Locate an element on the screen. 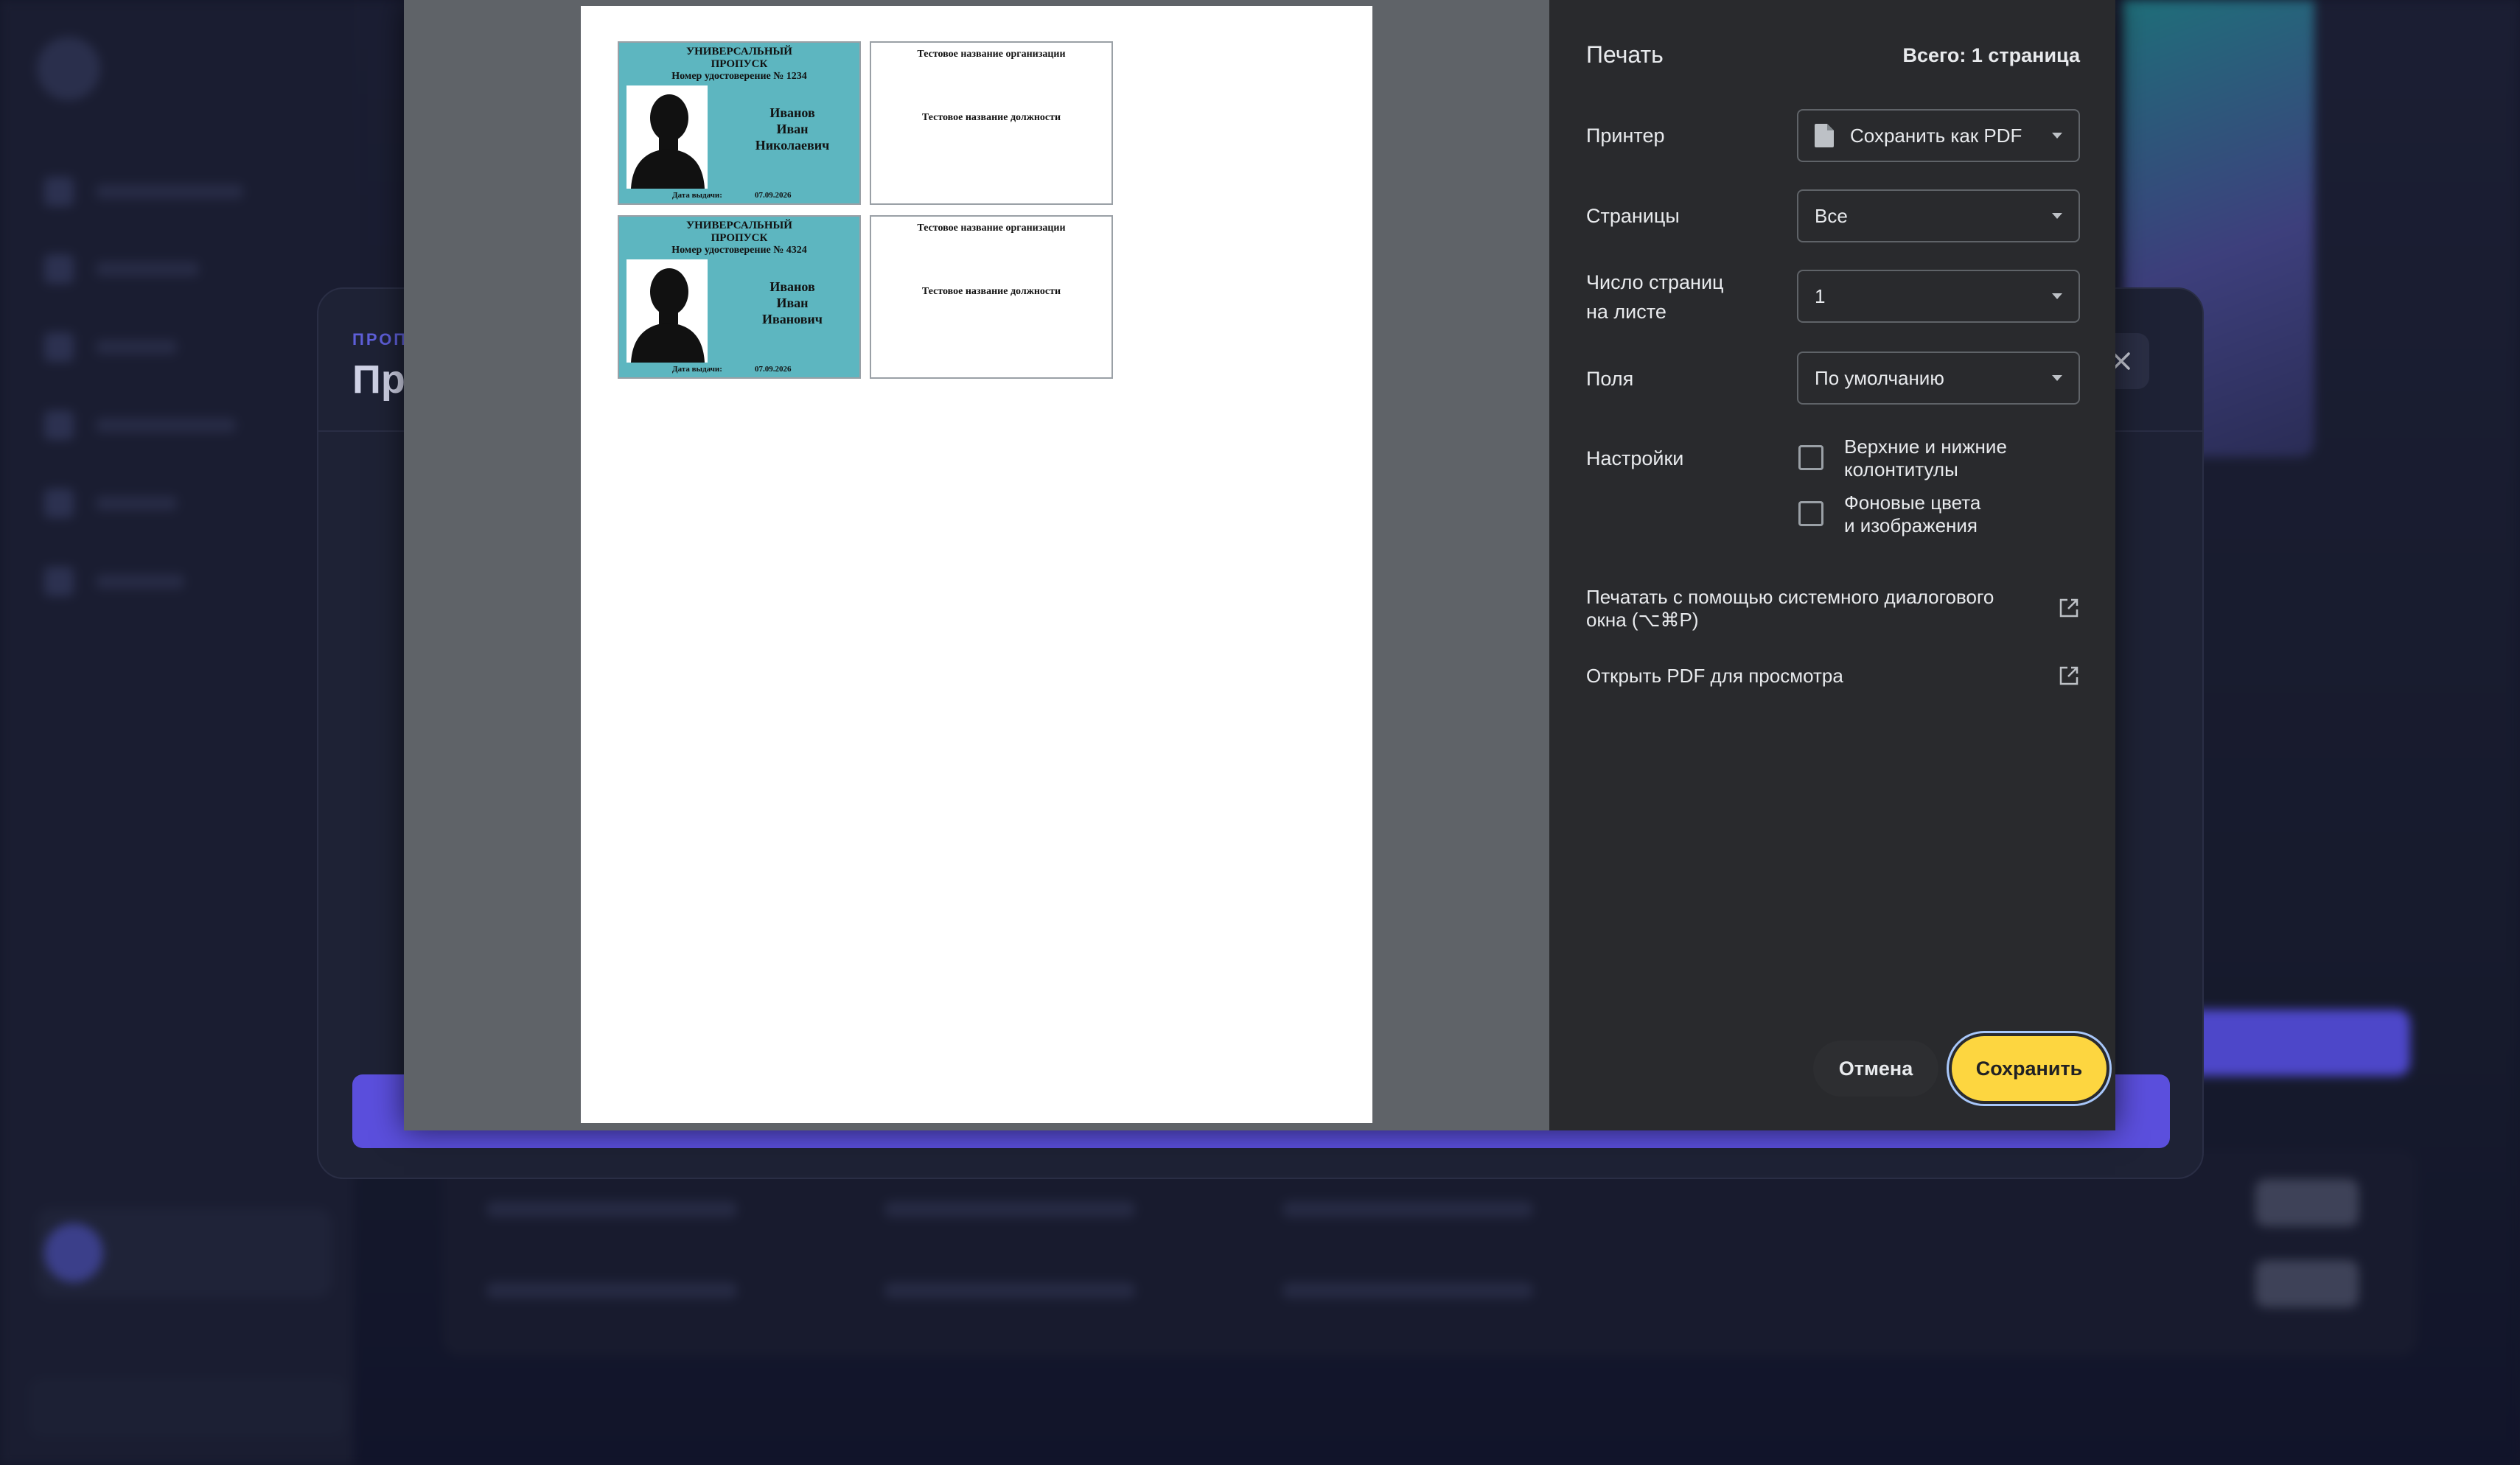 The width and height of the screenshot is (2520, 1465). pages-per-sheet-select: 1 is located at coordinates (1938, 296).